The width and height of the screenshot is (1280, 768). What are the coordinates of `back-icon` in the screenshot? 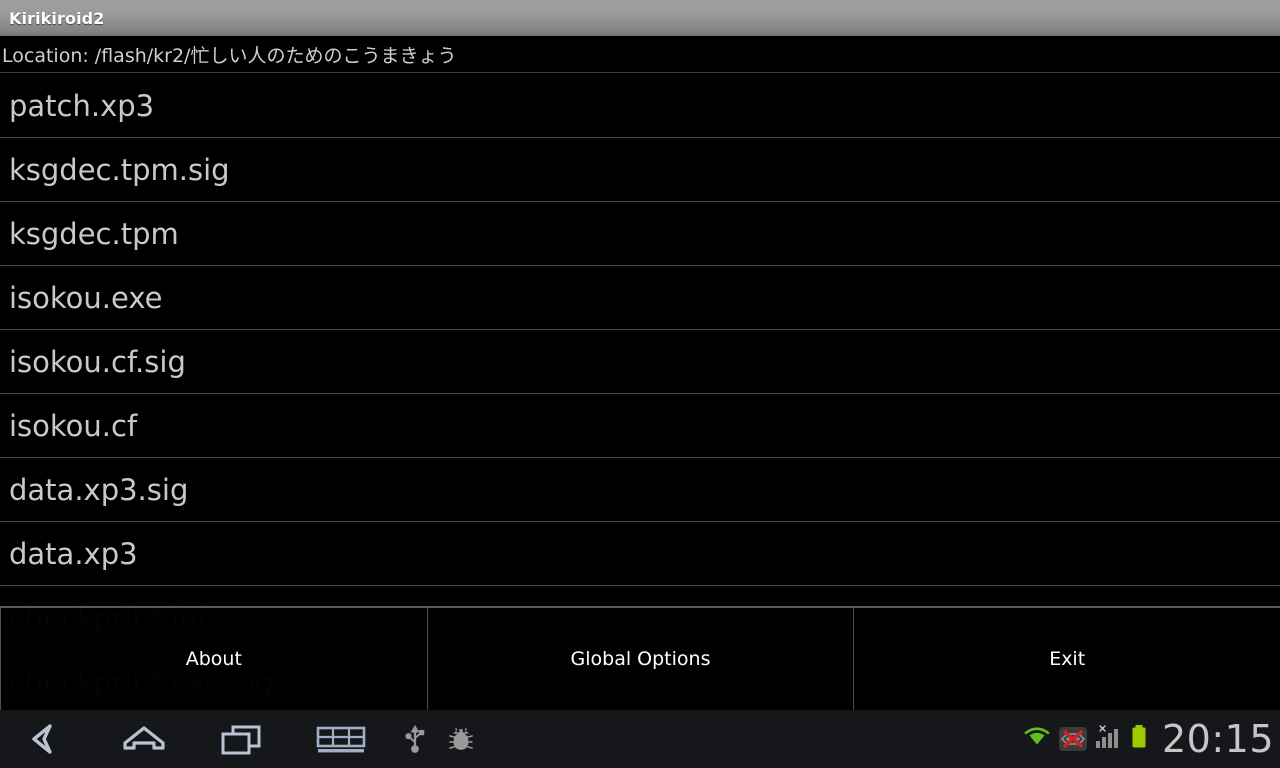 It's located at (47, 739).